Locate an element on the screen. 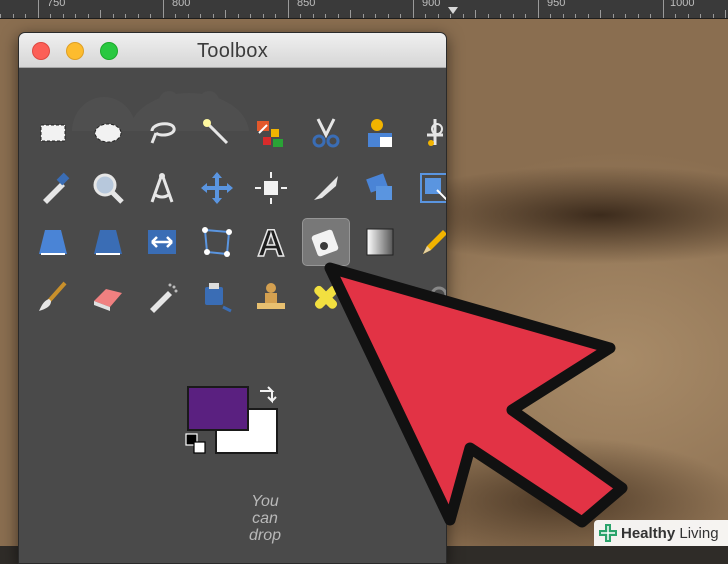 This screenshot has width=728, height=564. flip-tool is located at coordinates (162, 242).